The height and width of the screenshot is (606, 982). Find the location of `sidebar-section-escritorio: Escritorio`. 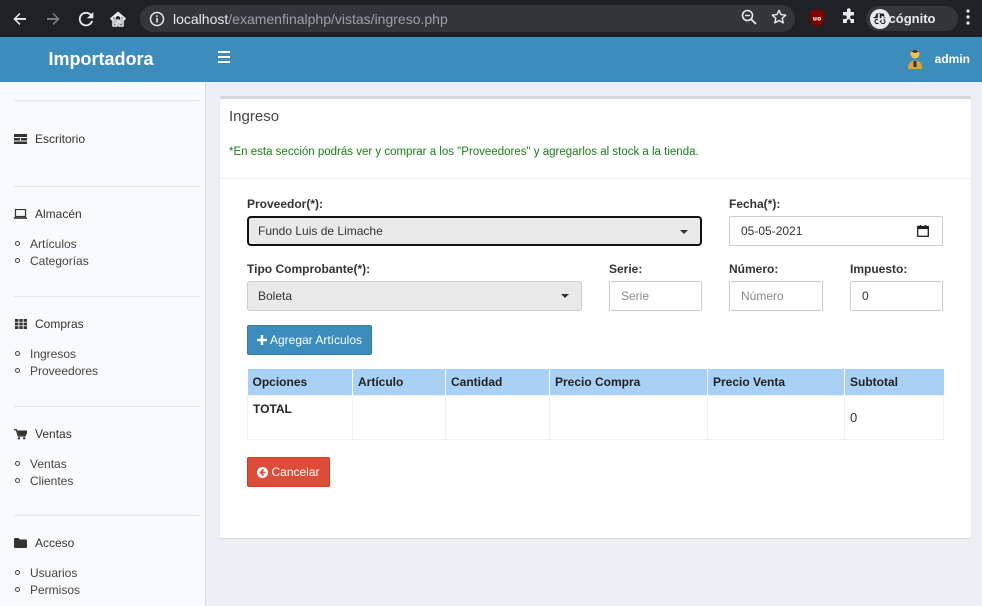

sidebar-section-escritorio: Escritorio is located at coordinates (107, 139).